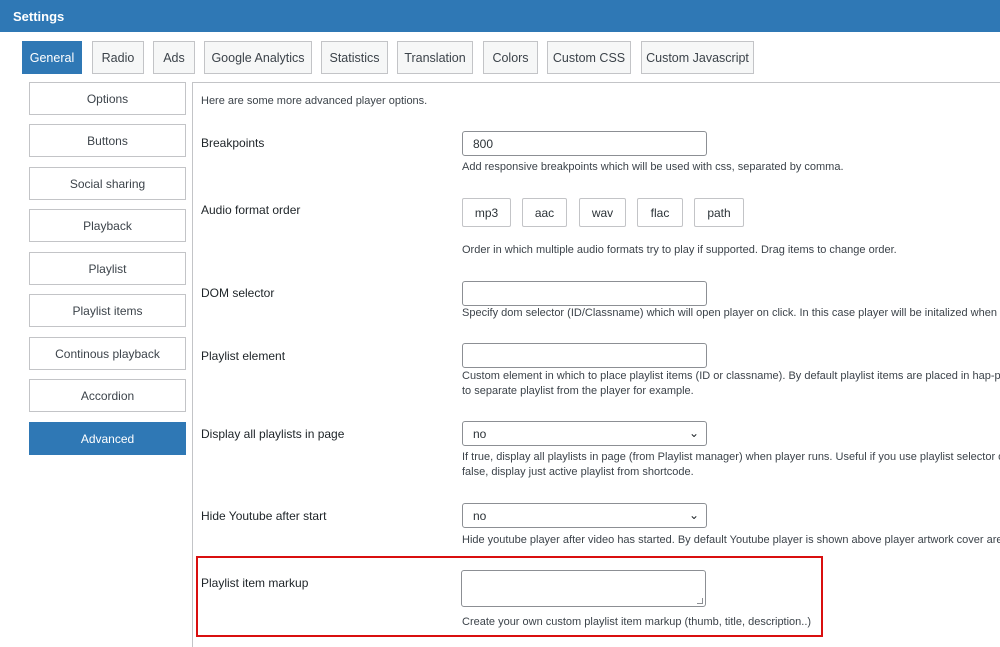  I want to click on tab-general: General, so click(52, 57).